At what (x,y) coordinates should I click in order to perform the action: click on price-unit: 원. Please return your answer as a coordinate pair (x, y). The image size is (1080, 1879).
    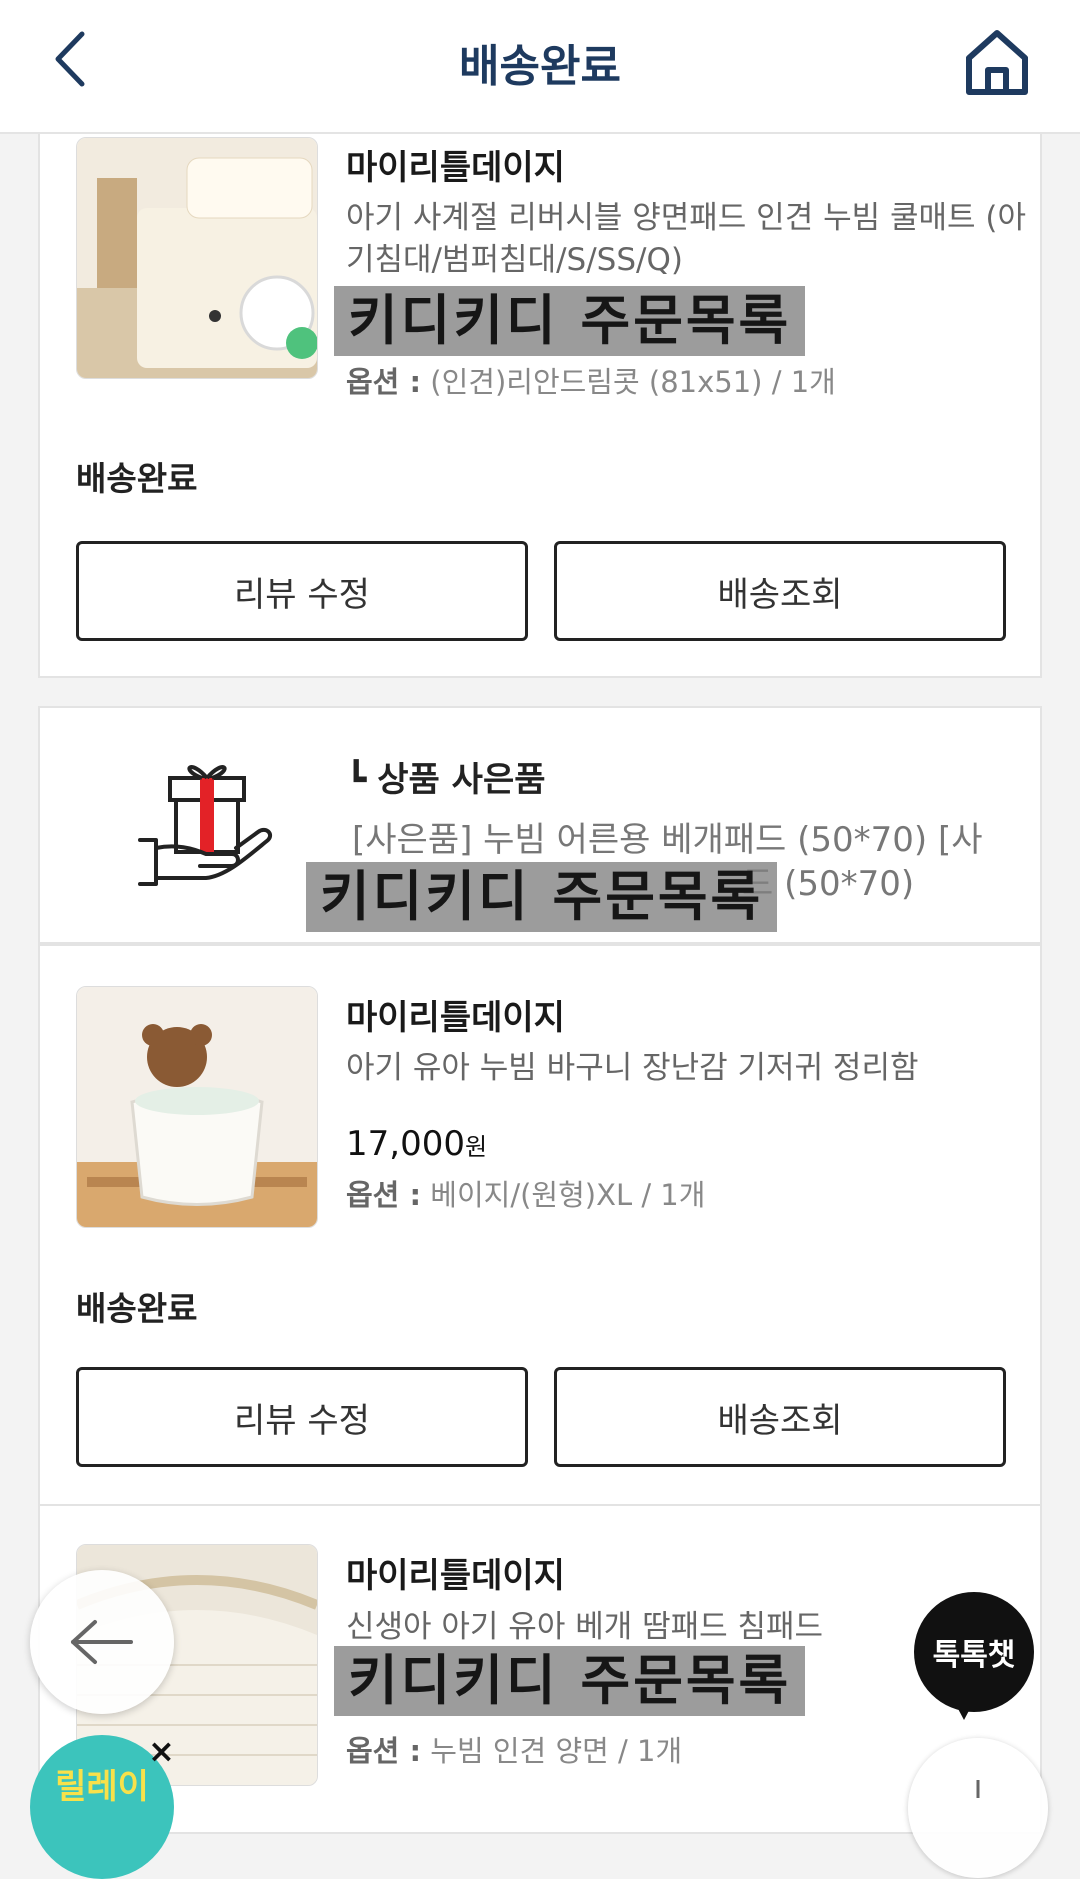
    Looking at the image, I should click on (476, 1147).